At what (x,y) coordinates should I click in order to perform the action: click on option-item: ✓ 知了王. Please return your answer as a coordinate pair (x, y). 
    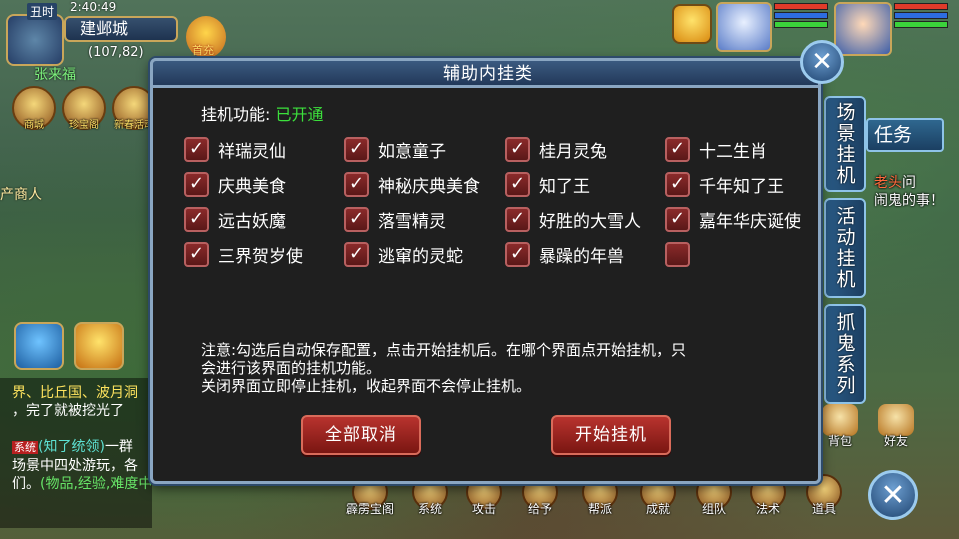
    Looking at the image, I should click on (547, 184).